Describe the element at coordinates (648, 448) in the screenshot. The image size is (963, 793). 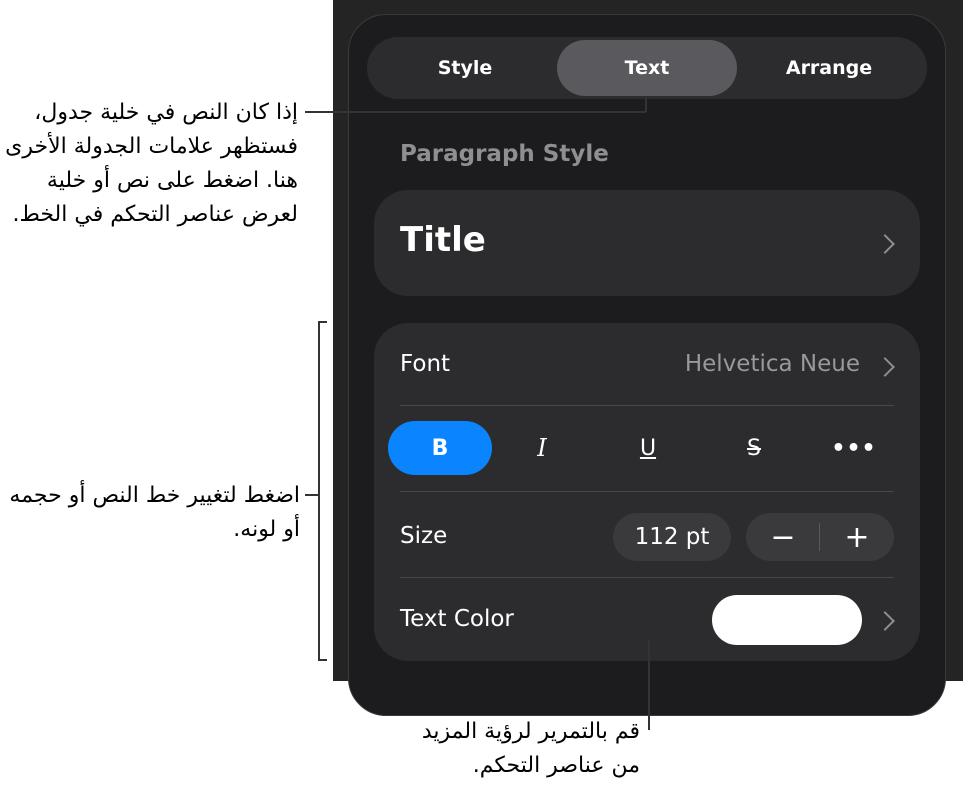
I see `underline-button: U` at that location.